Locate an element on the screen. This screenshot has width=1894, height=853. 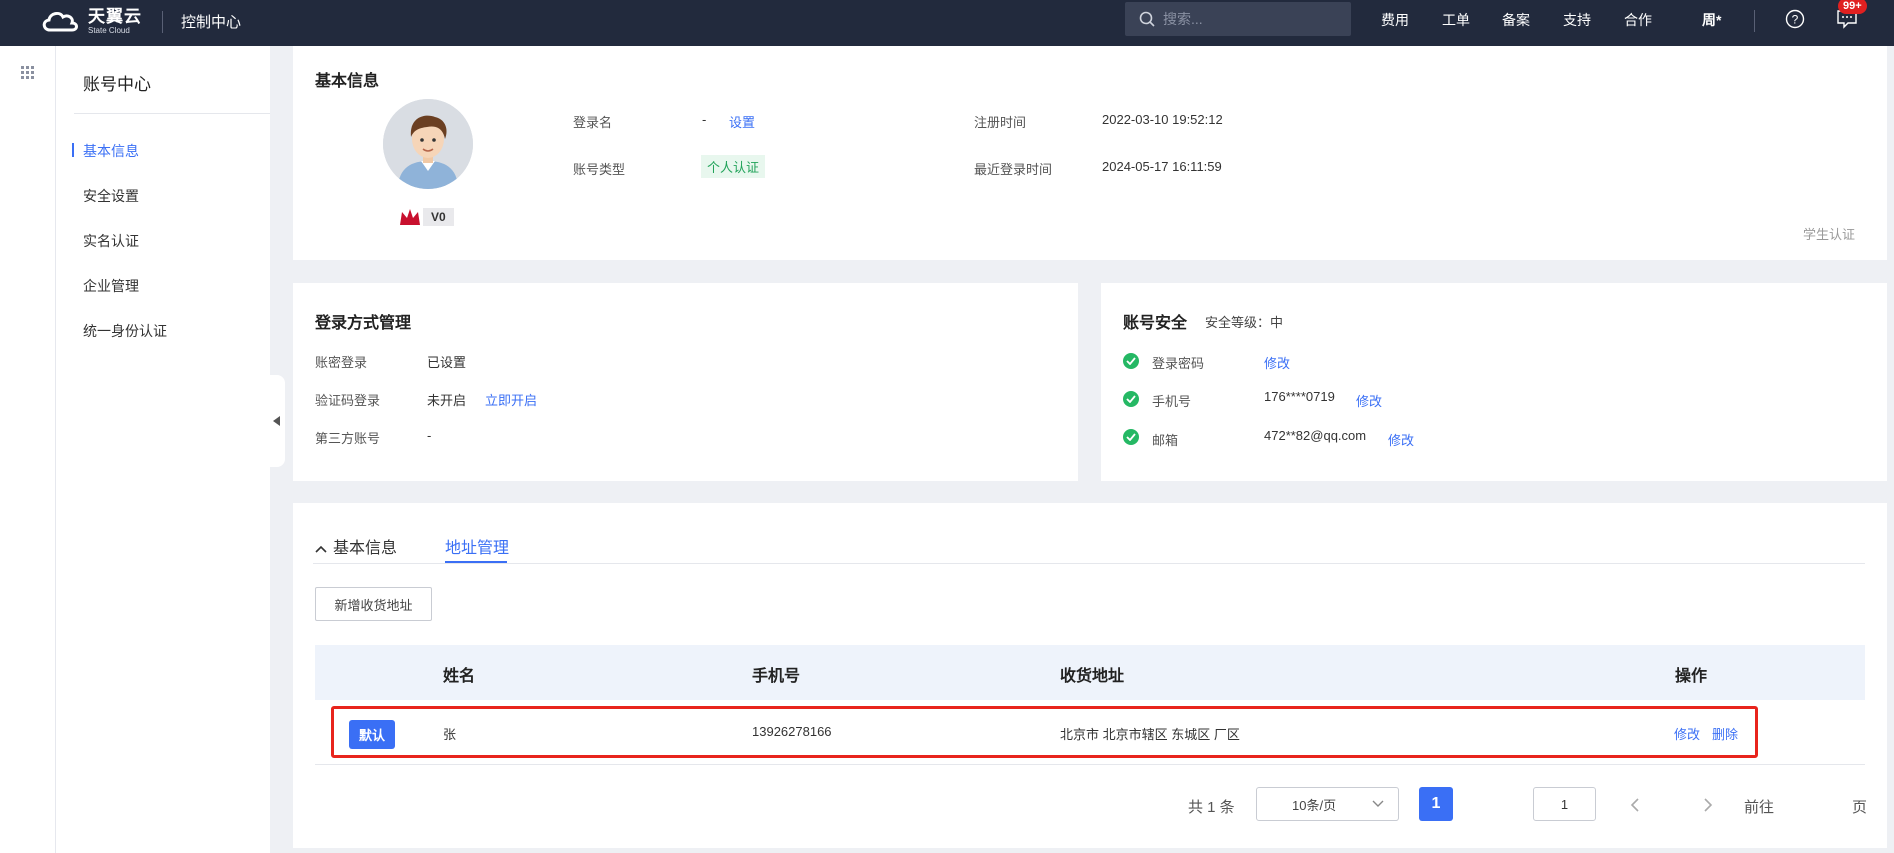
col-name: 姓名 is located at coordinates (459, 676).